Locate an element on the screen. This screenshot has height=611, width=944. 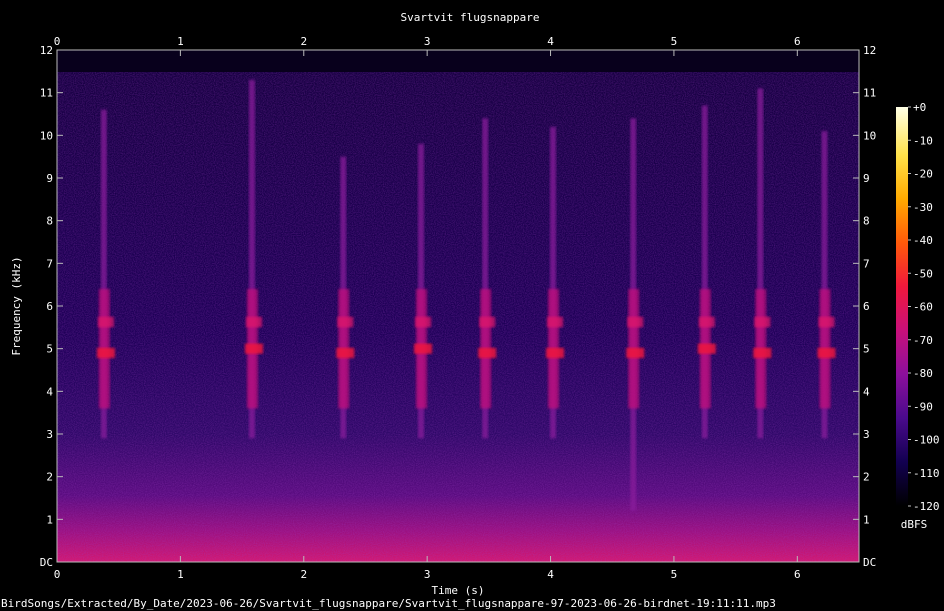
colorbar-tick-label: -20 is located at coordinates (923, 174).